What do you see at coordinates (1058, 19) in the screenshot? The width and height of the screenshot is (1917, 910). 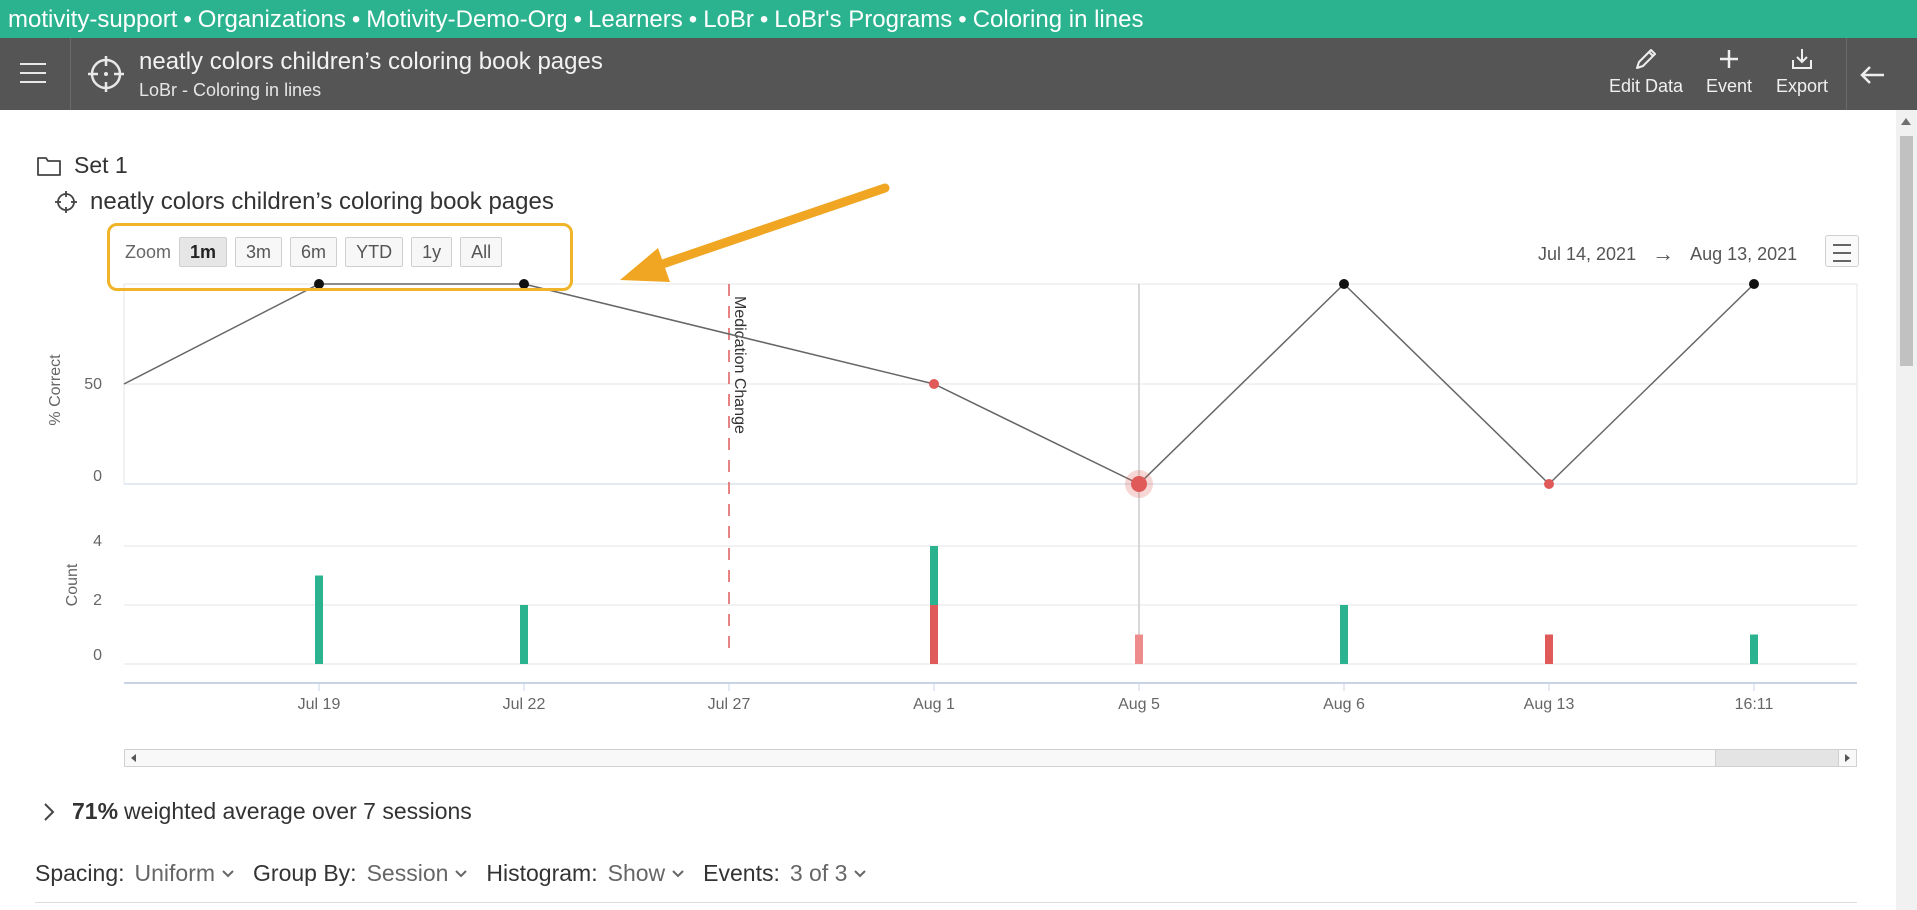 I see `breadcrumb-item-current: Coloring in lines` at bounding box center [1058, 19].